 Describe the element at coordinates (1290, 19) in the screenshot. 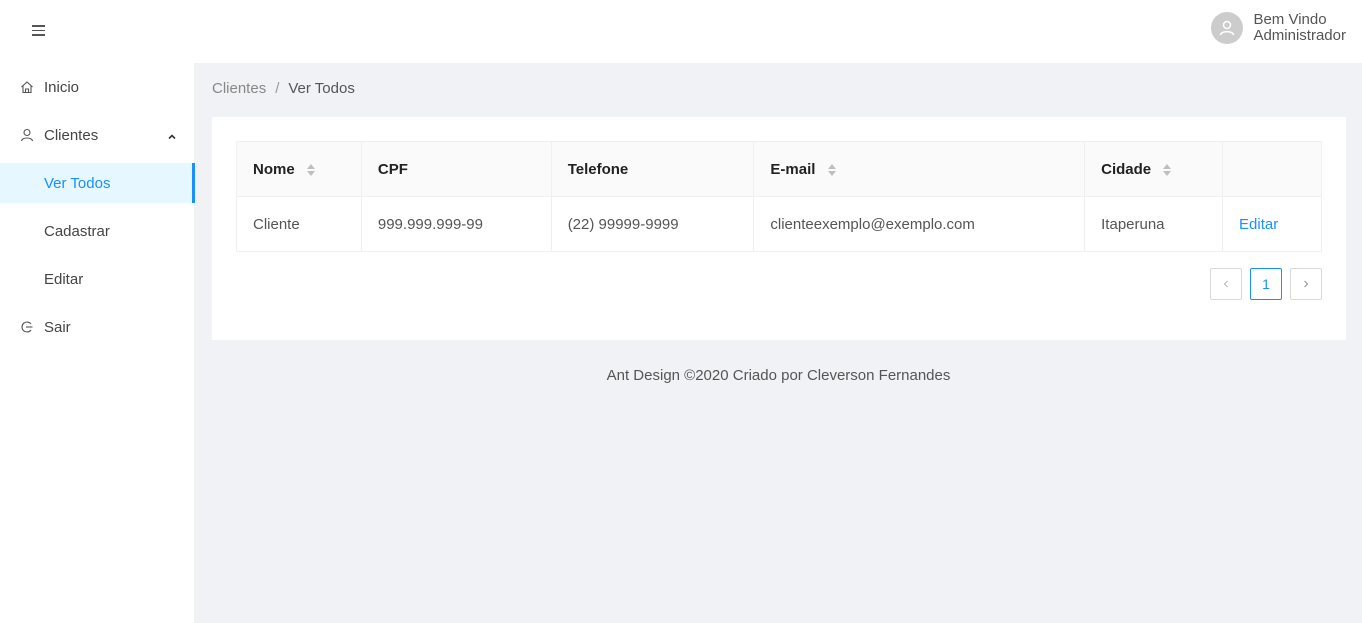

I see `user-greeting: Bem Vindo` at that location.